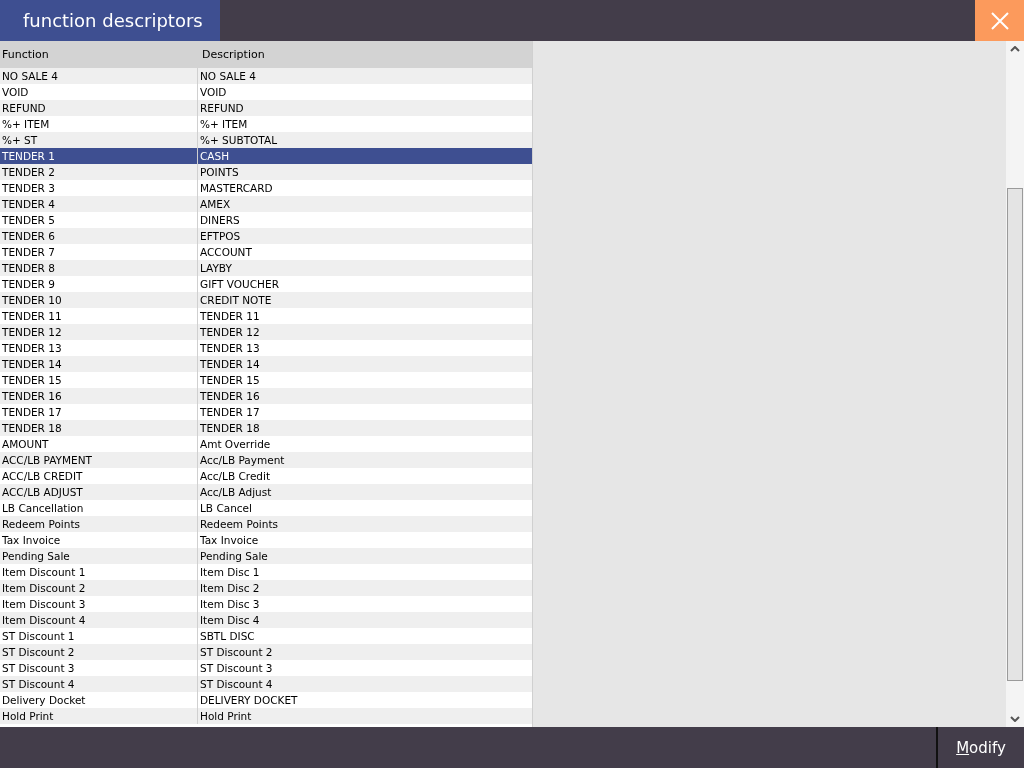  What do you see at coordinates (266, 76) in the screenshot?
I see `table-row: NO SALE 4 NO SALE 4` at bounding box center [266, 76].